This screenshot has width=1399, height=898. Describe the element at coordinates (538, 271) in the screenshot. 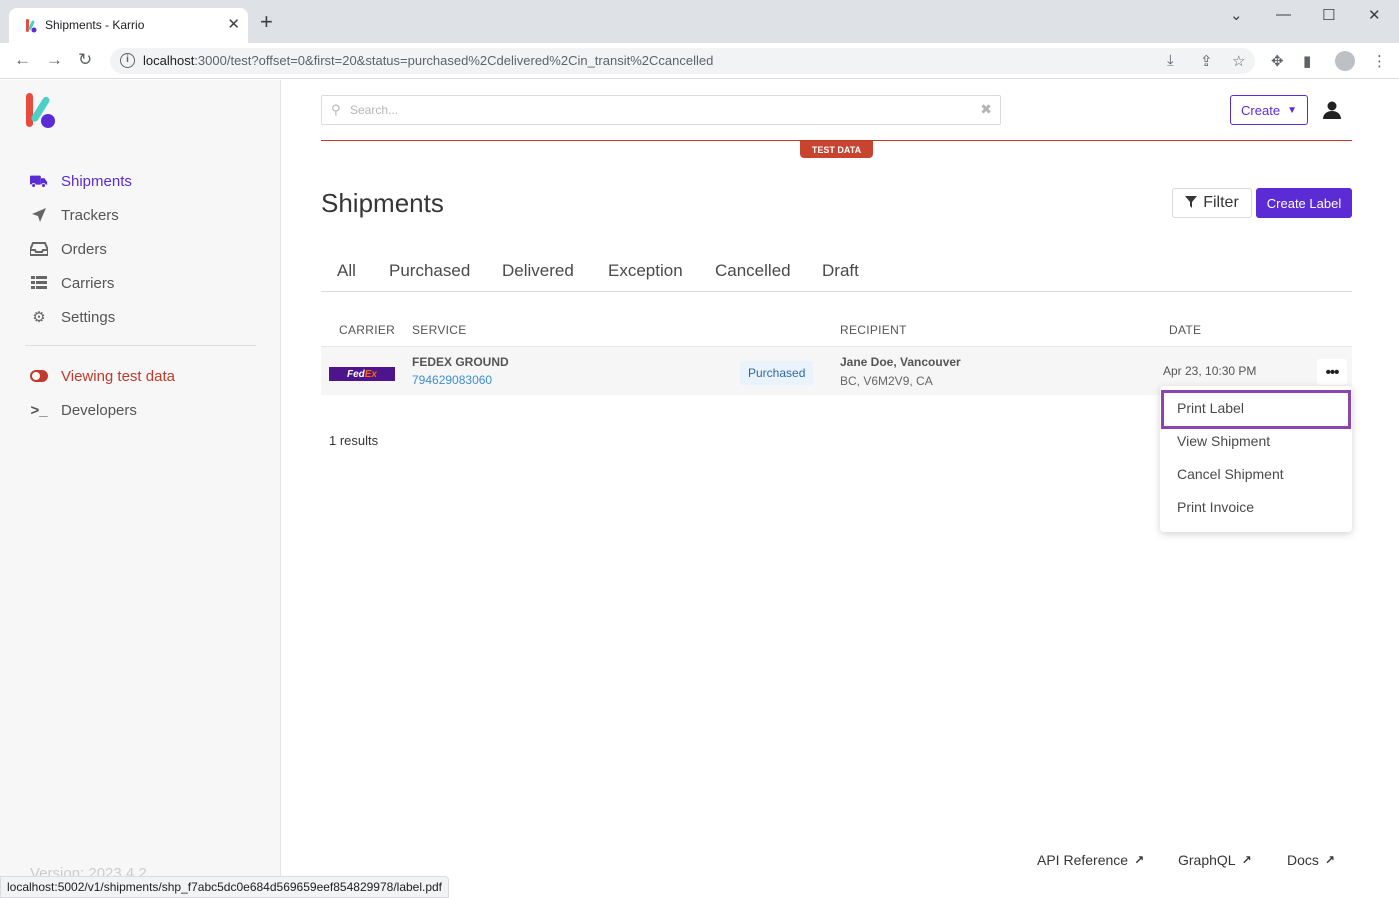

I see `tab-delivered: Delivered` at that location.